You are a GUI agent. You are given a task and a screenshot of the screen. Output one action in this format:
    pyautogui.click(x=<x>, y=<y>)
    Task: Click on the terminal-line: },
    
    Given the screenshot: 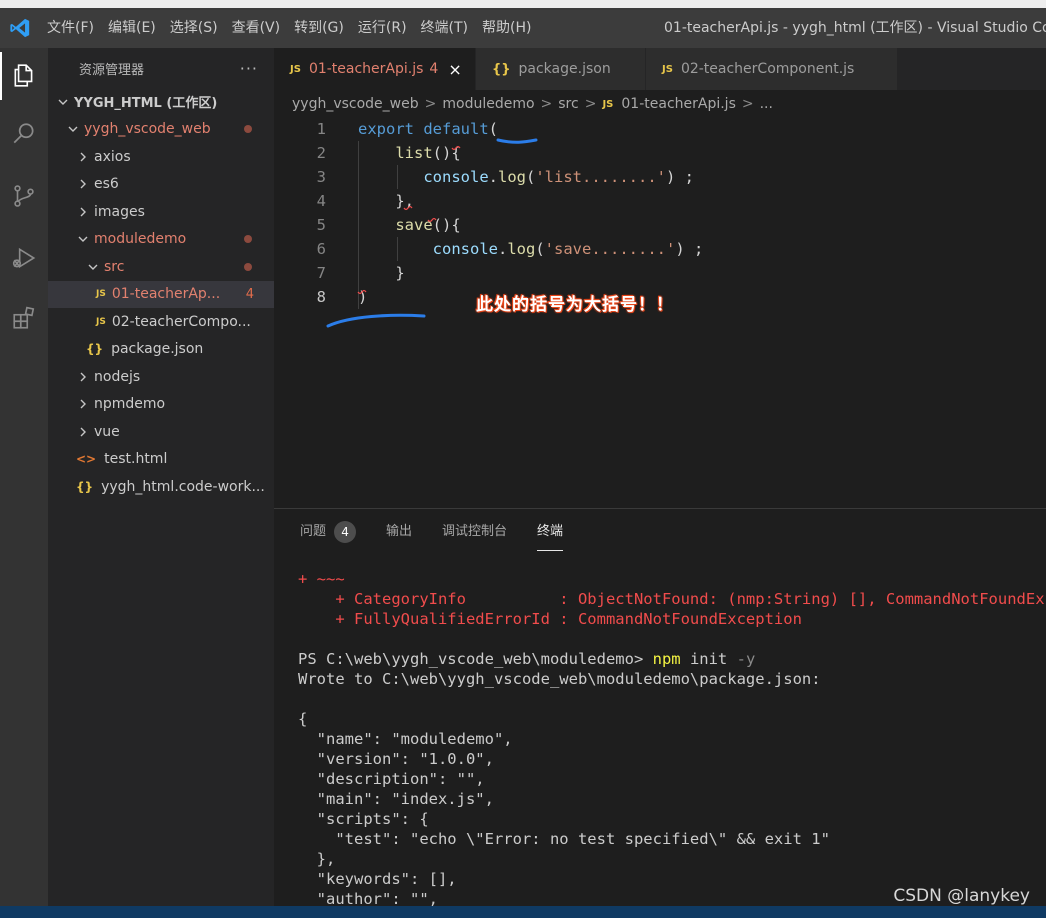 What is the action you would take?
    pyautogui.click(x=317, y=859)
    